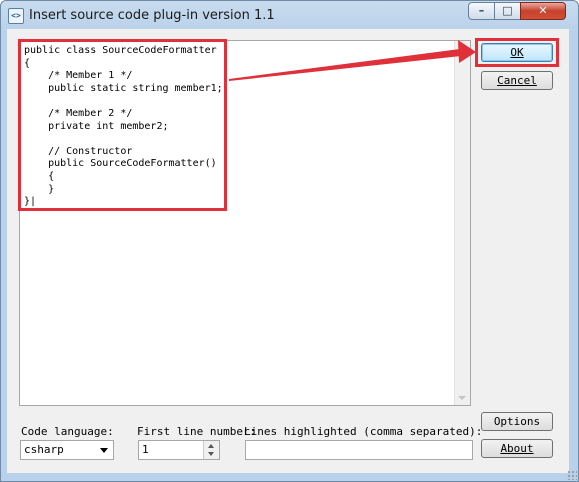 This screenshot has width=579, height=482. Describe the element at coordinates (462, 398) in the screenshot. I see `scroll-down-arrow-icon` at that location.